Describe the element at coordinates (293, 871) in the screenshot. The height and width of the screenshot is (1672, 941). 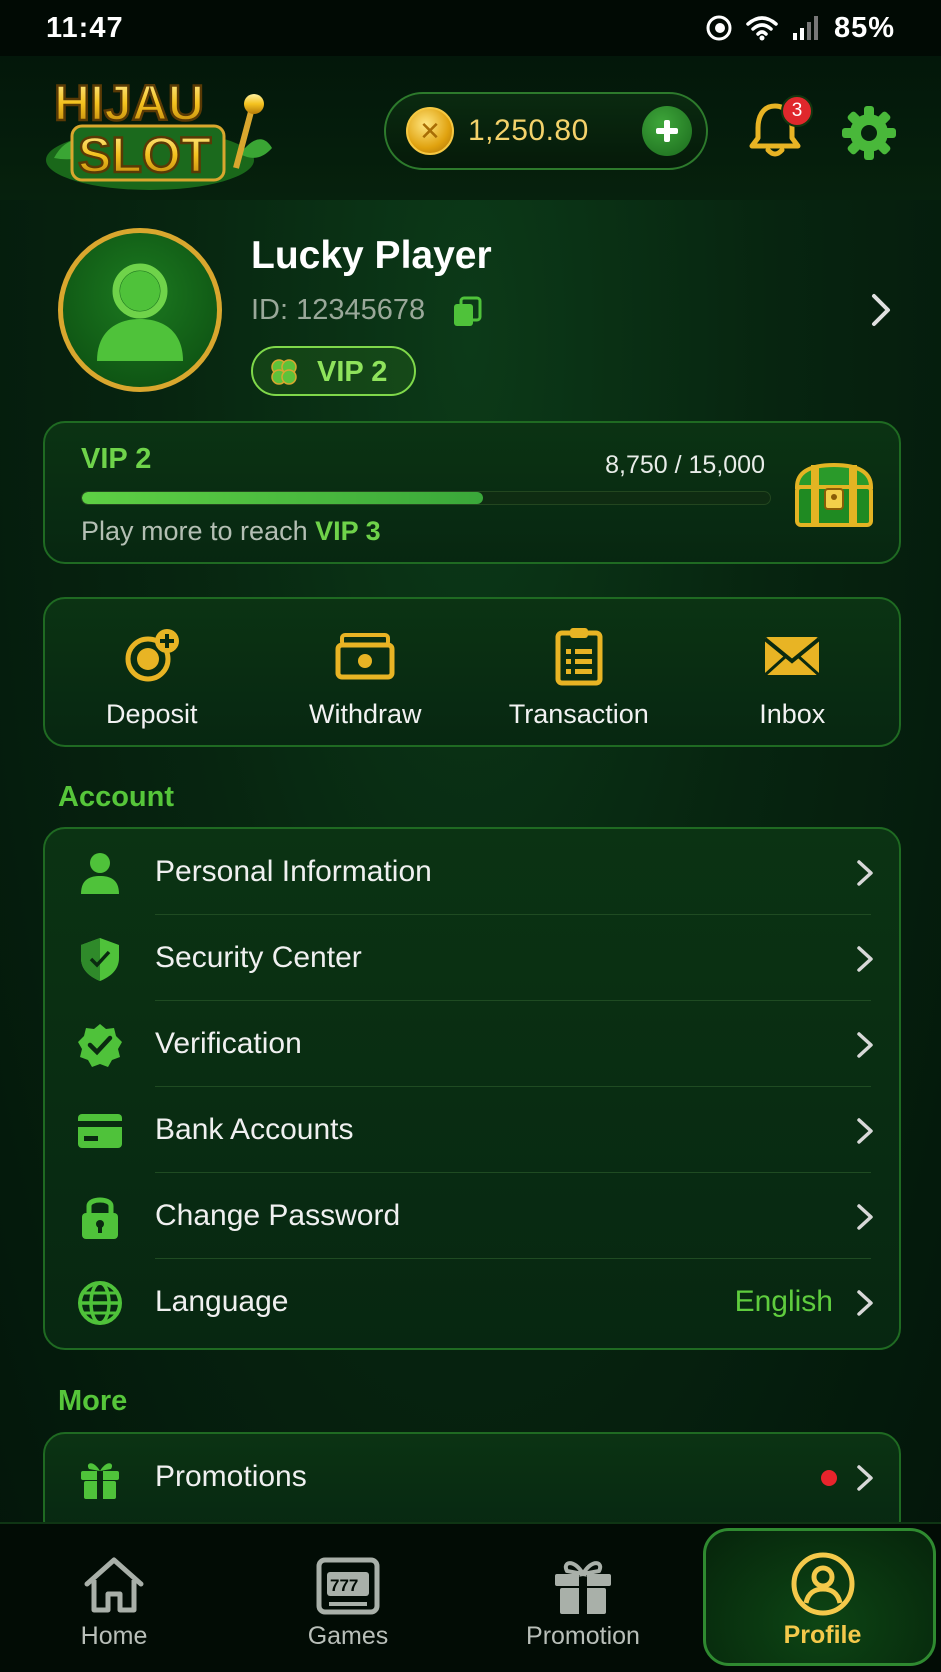
I see `menu-item-label: Personal Information` at that location.